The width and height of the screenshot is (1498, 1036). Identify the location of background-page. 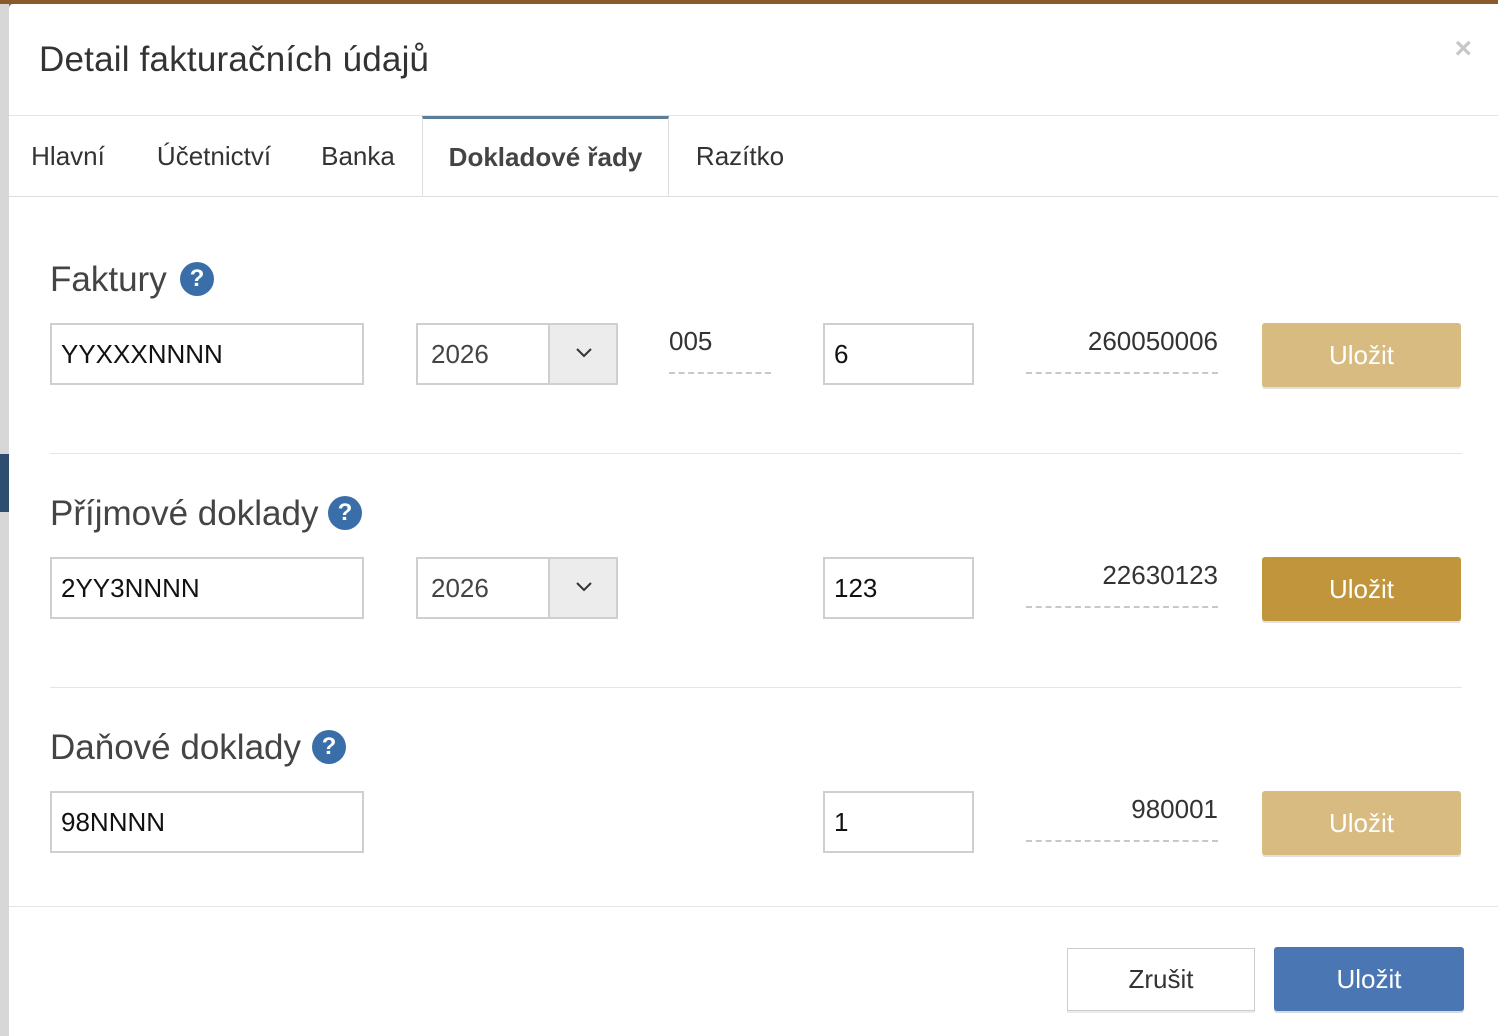
(4, 520).